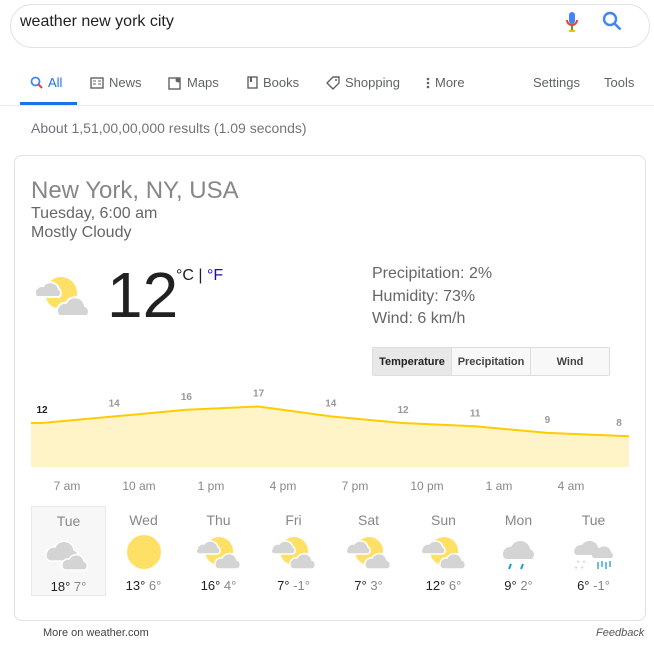 Image resolution: width=654 pixels, height=647 pixels. What do you see at coordinates (327, 105) in the screenshot?
I see `divider` at bounding box center [327, 105].